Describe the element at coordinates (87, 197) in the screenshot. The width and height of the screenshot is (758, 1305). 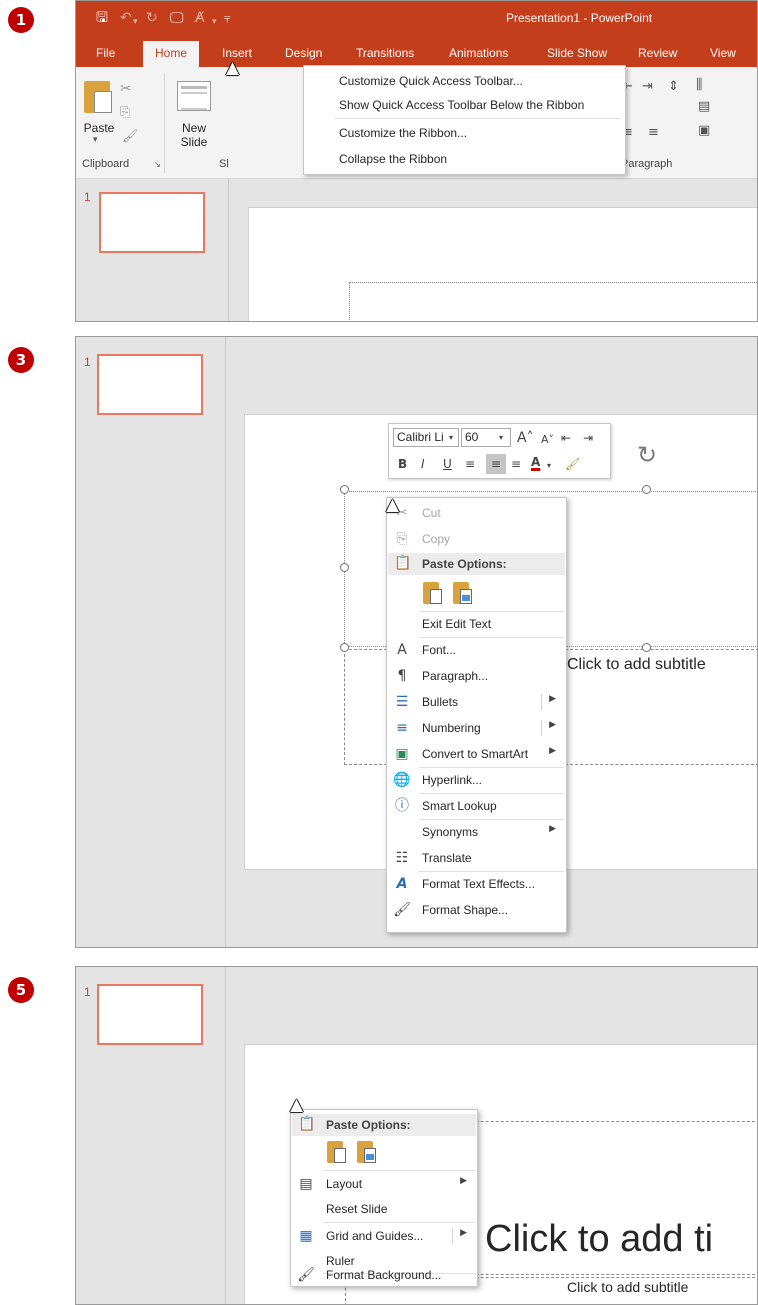
I see `slide-number: 1` at that location.